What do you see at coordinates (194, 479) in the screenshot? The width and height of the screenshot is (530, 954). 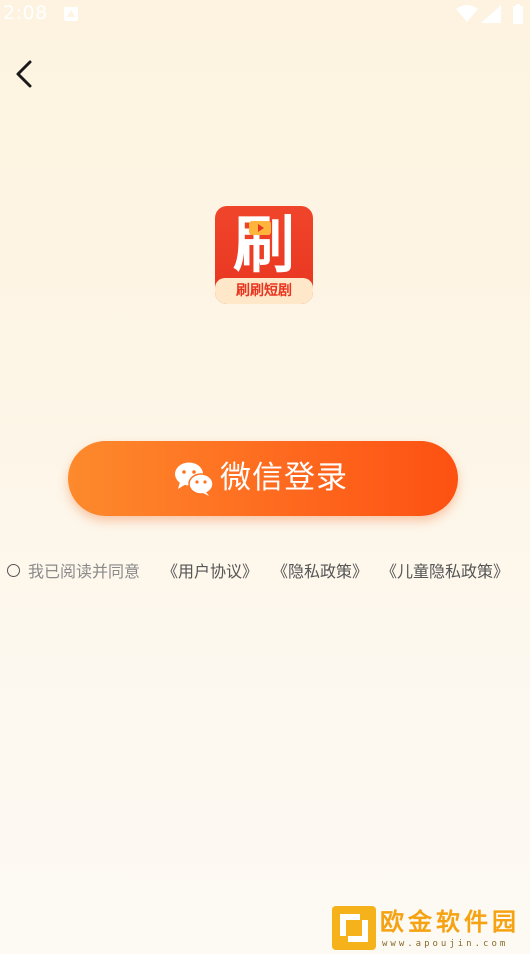 I see `wechat-icon` at bounding box center [194, 479].